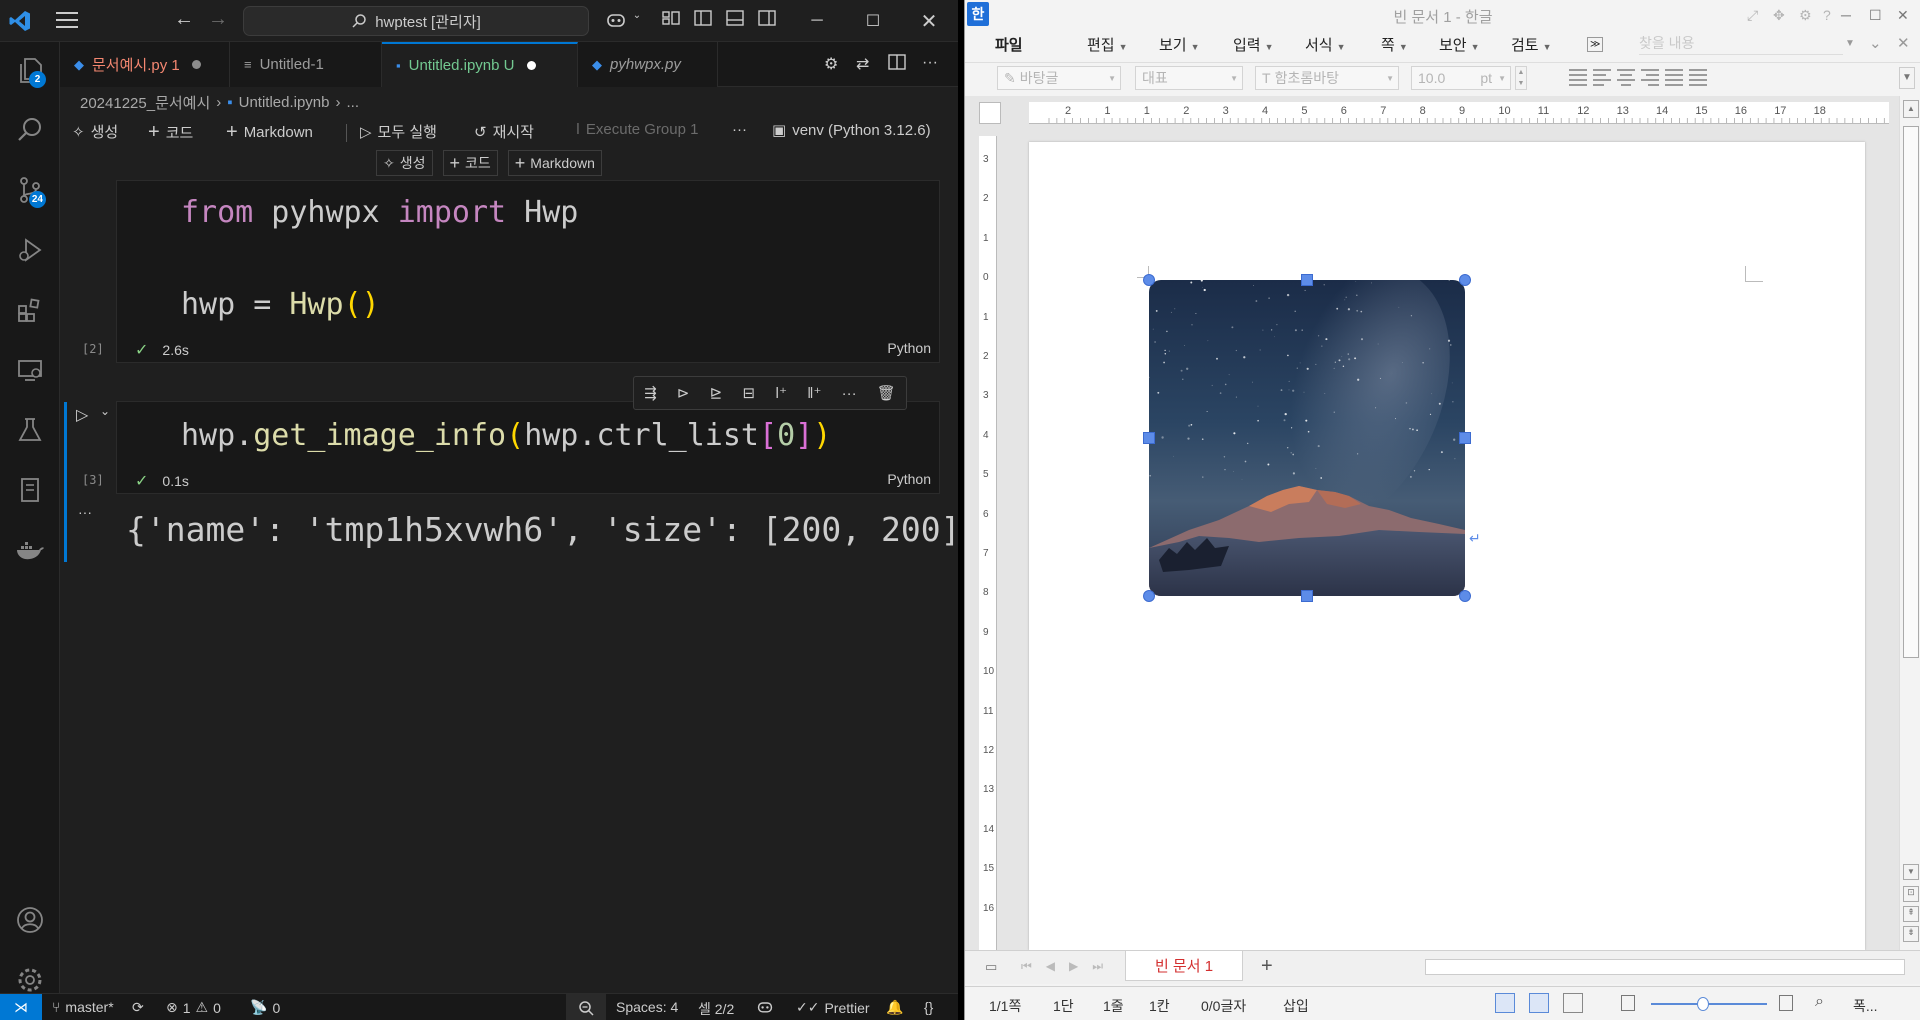  I want to click on run-cell-icon: ▷, so click(82, 415).